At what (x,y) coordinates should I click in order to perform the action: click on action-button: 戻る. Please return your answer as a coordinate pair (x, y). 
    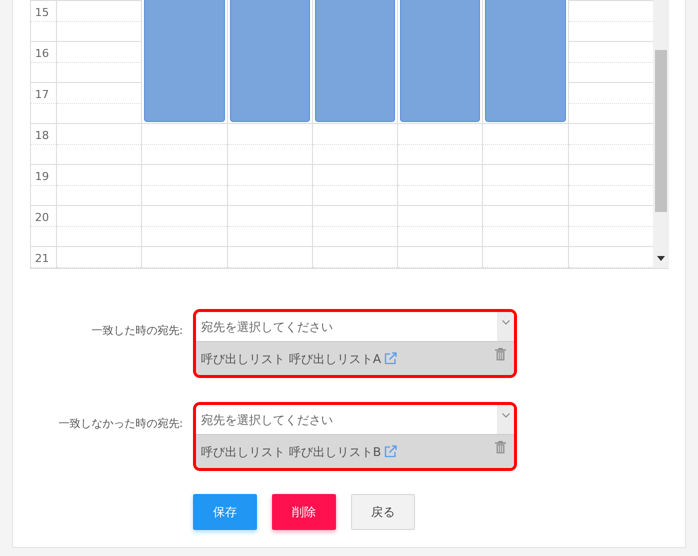
    Looking at the image, I should click on (383, 512).